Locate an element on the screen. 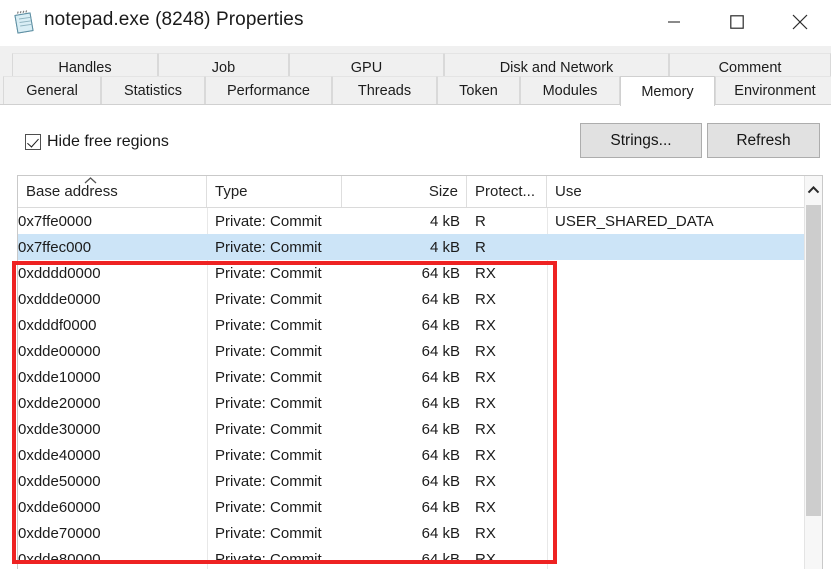 Image resolution: width=831 pixels, height=569 pixels. column-header-label: Base address is located at coordinates (72, 191).